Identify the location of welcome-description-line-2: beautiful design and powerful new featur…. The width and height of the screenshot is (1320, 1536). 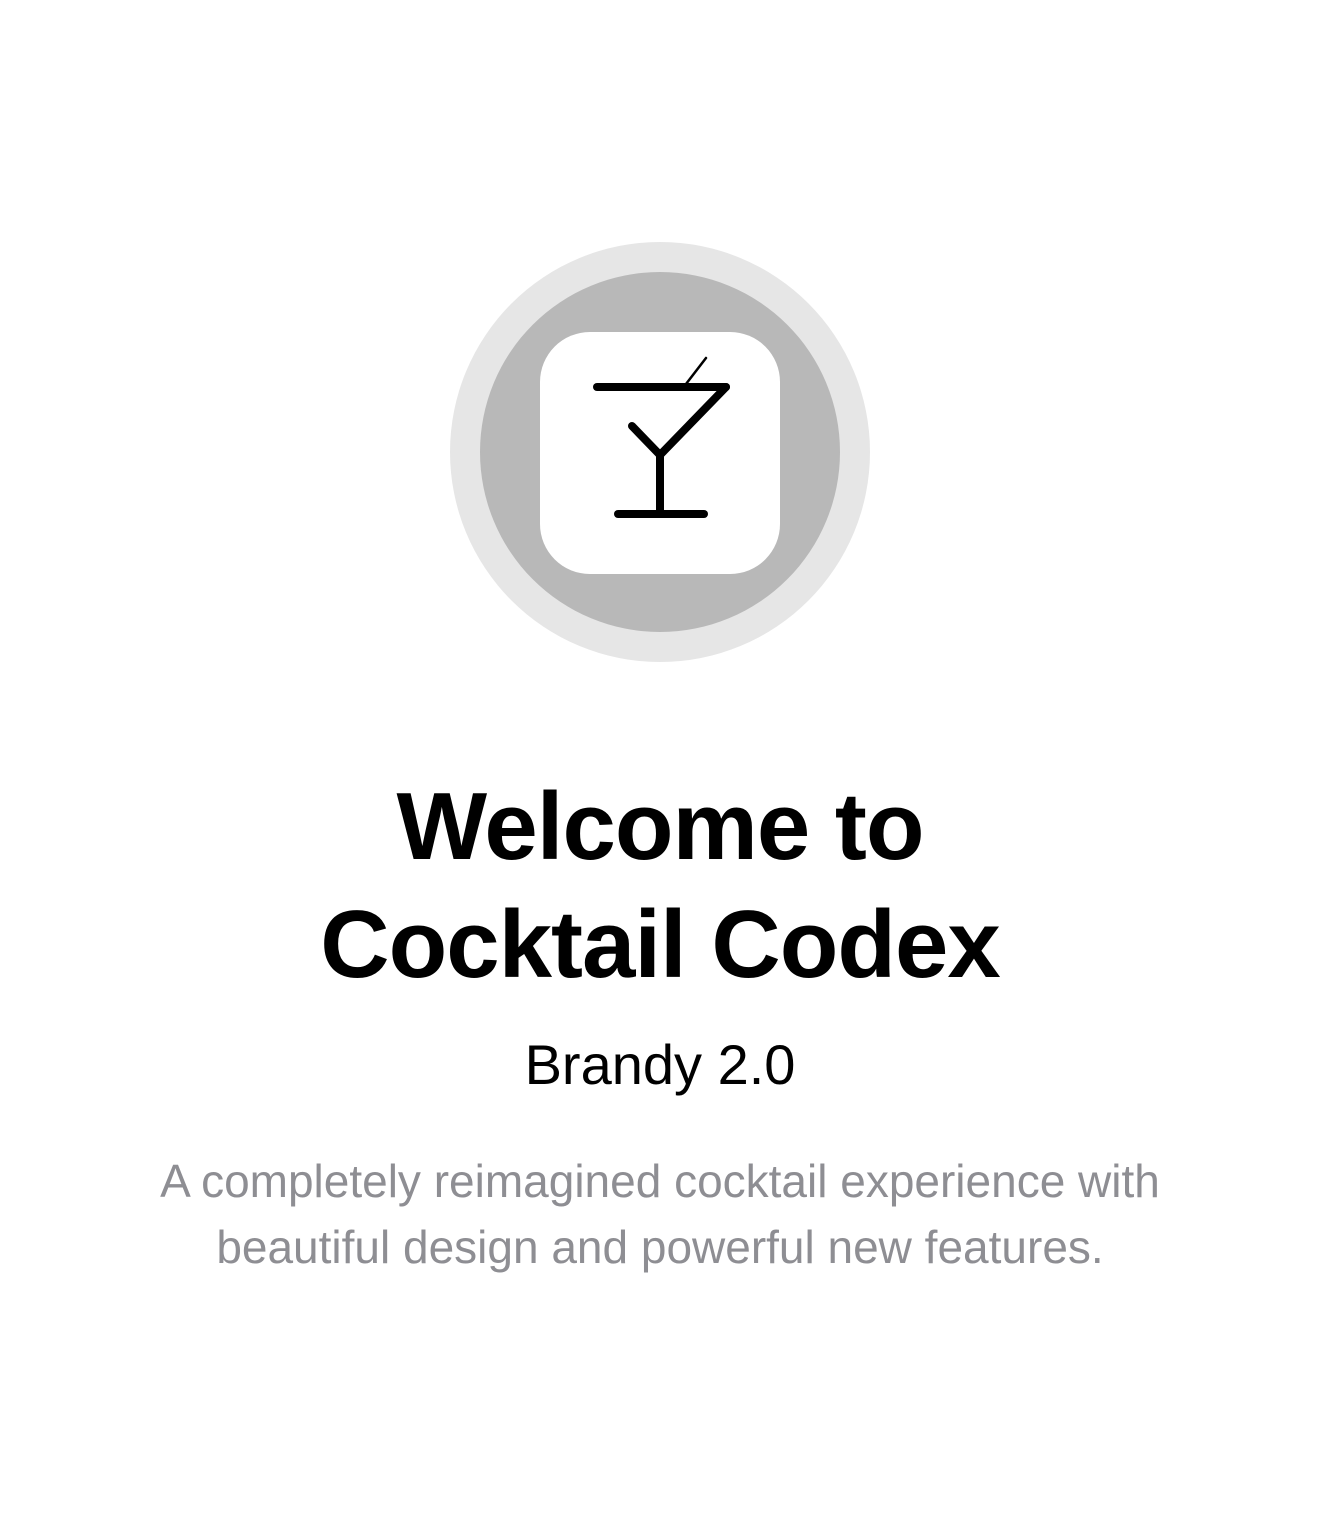
(660, 1247).